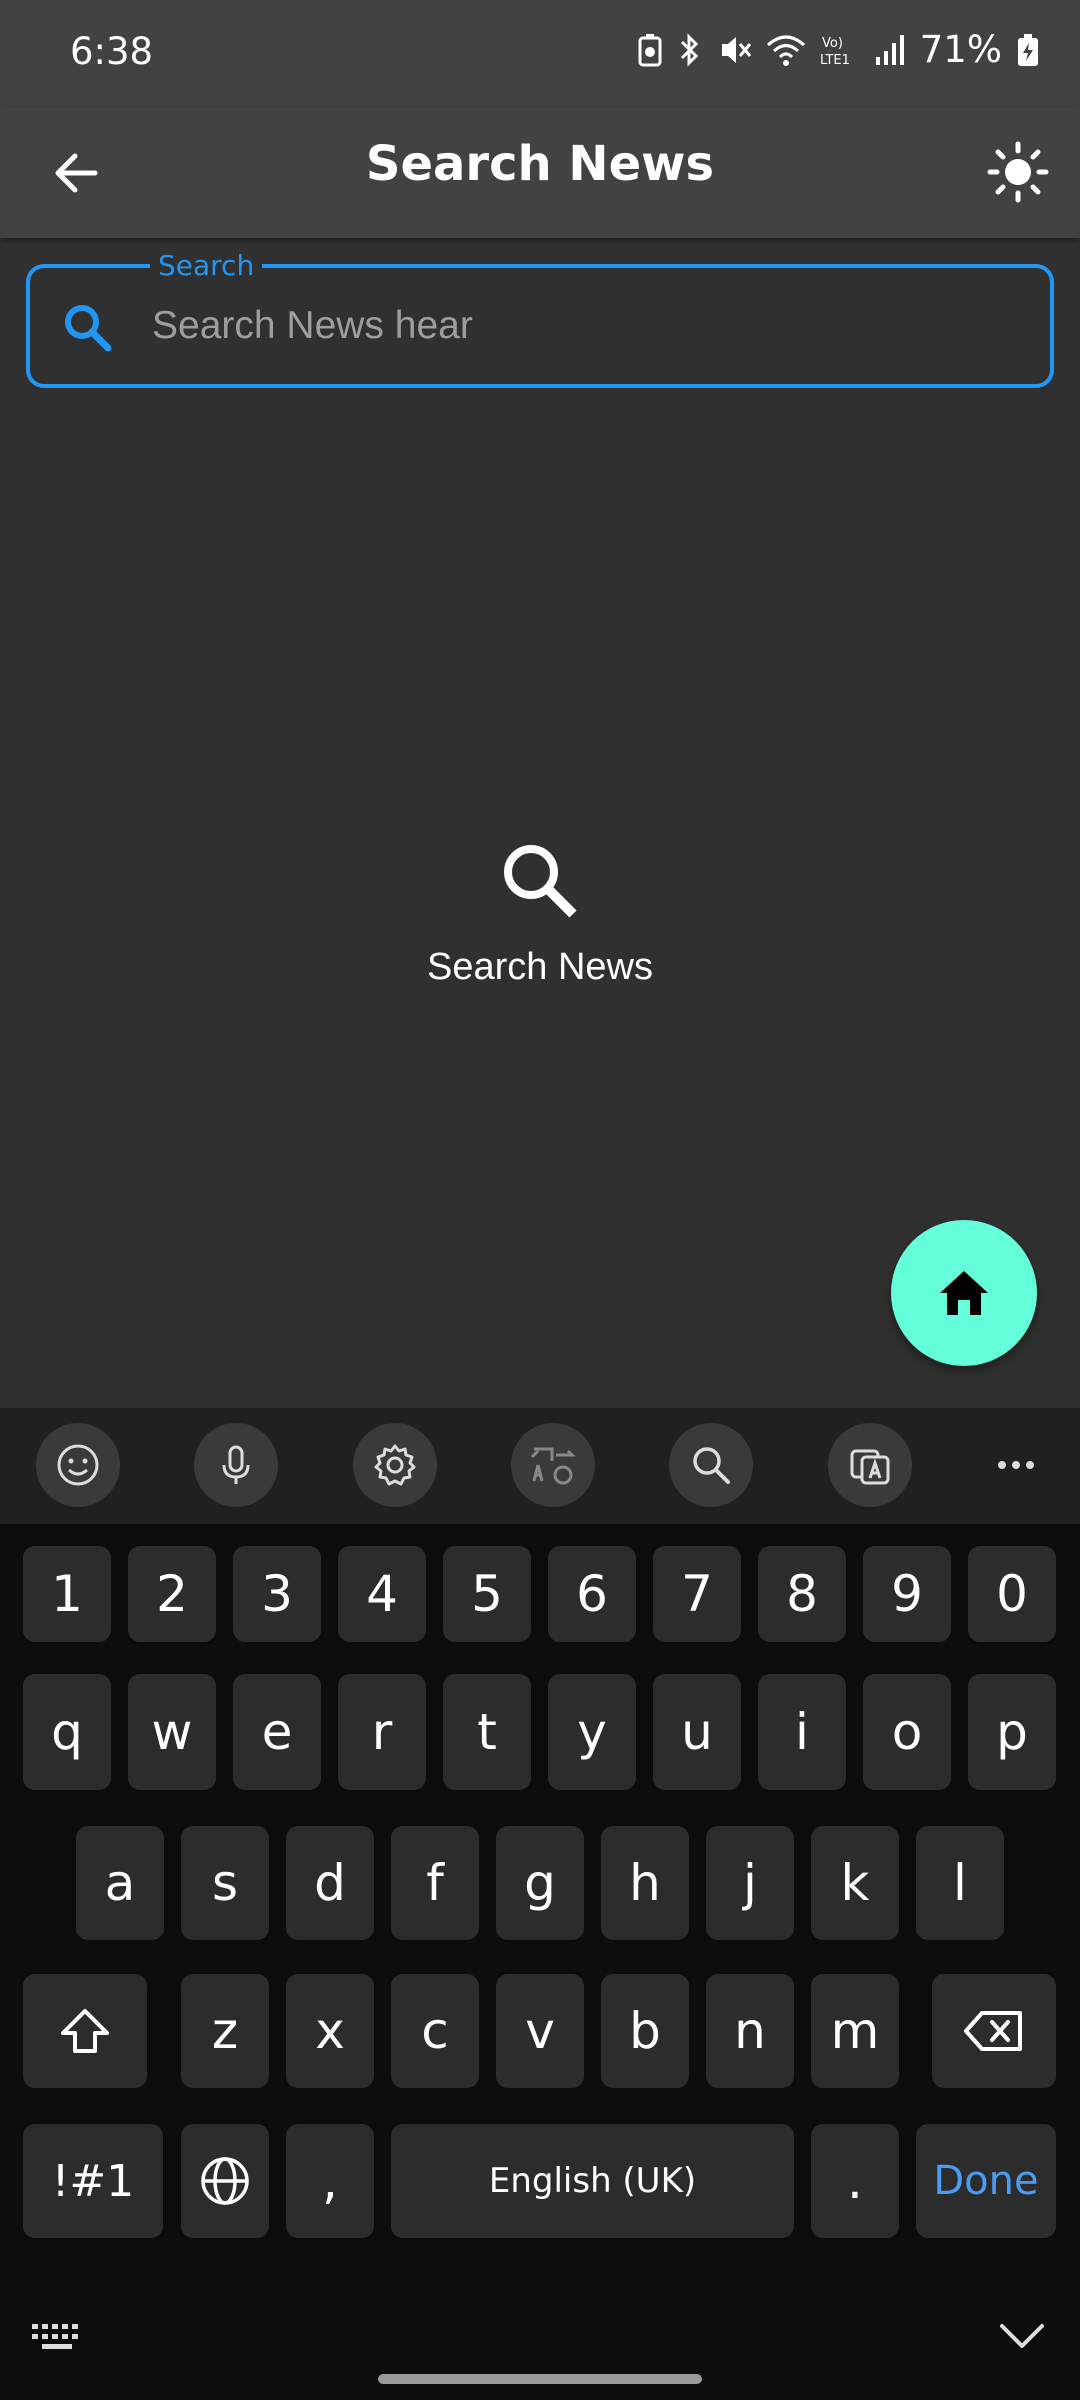 The height and width of the screenshot is (2400, 1080). Describe the element at coordinates (960, 1883) in the screenshot. I see `key-l: l` at that location.